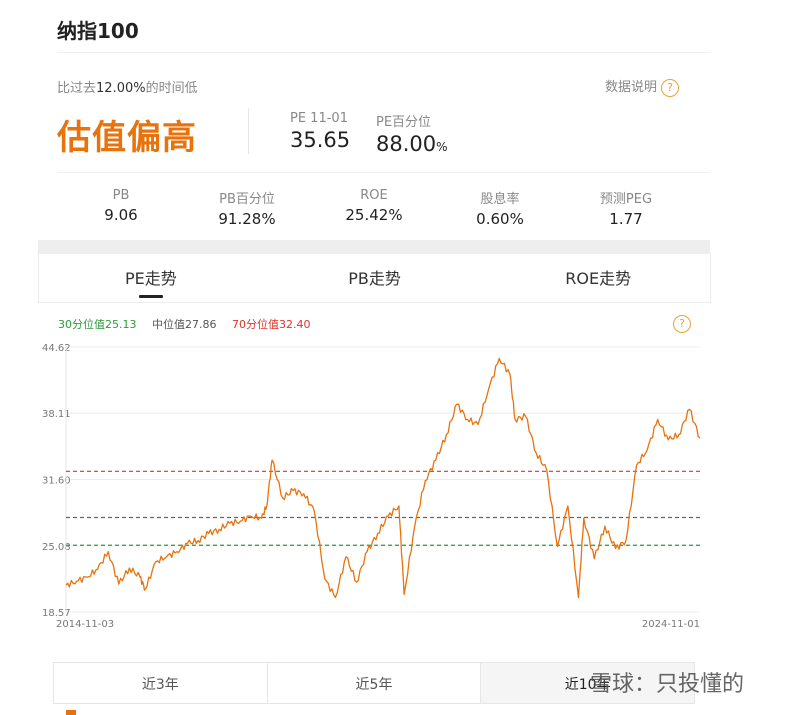 The image size is (800, 715). I want to click on subtitle-percent: 12.00%, so click(121, 88).